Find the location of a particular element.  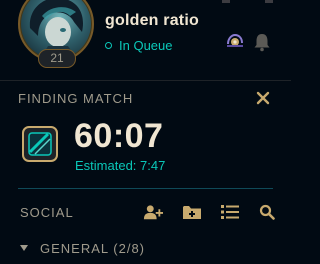

add-folder-icon is located at coordinates (192, 212).